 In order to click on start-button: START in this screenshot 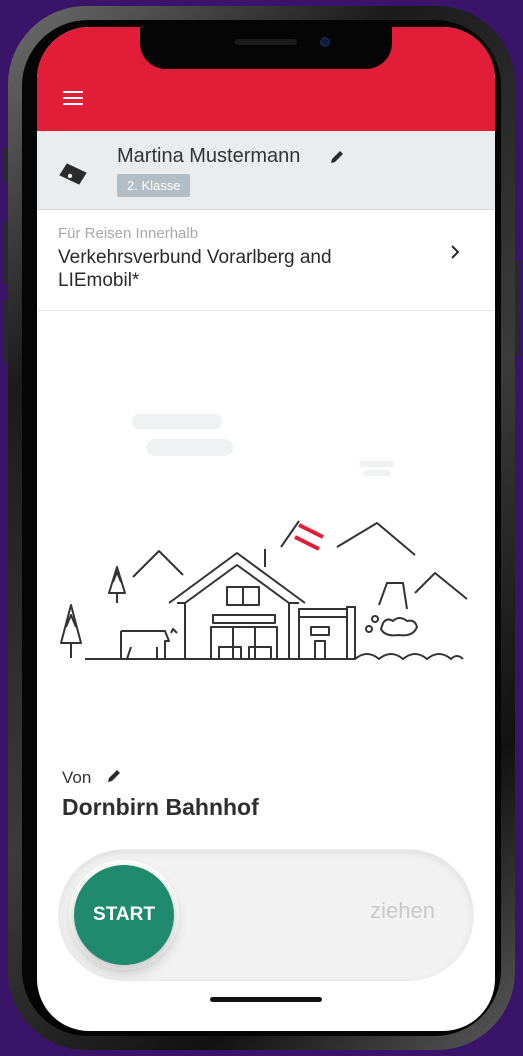, I will do `click(124, 915)`.